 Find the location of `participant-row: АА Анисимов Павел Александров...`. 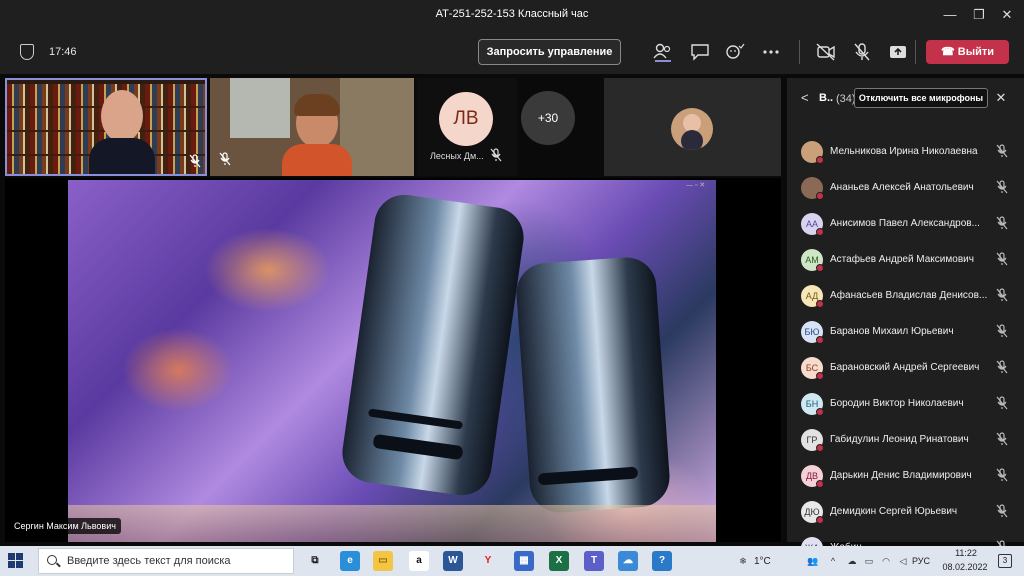

participant-row: АА Анисимов Павел Александров... is located at coordinates (905, 224).